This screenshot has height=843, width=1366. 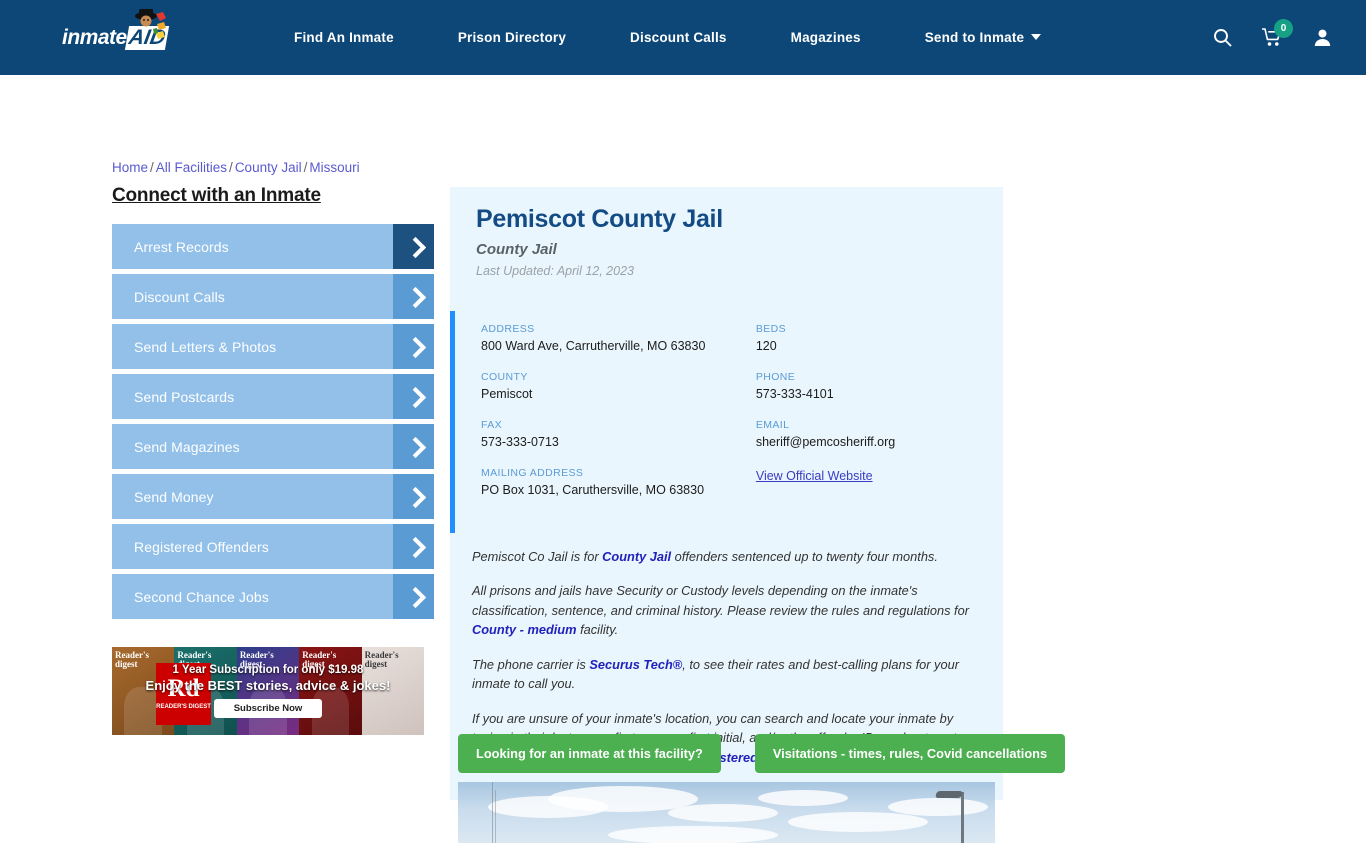 I want to click on sidebar-item-label: Registered Offenders, so click(x=201, y=546).